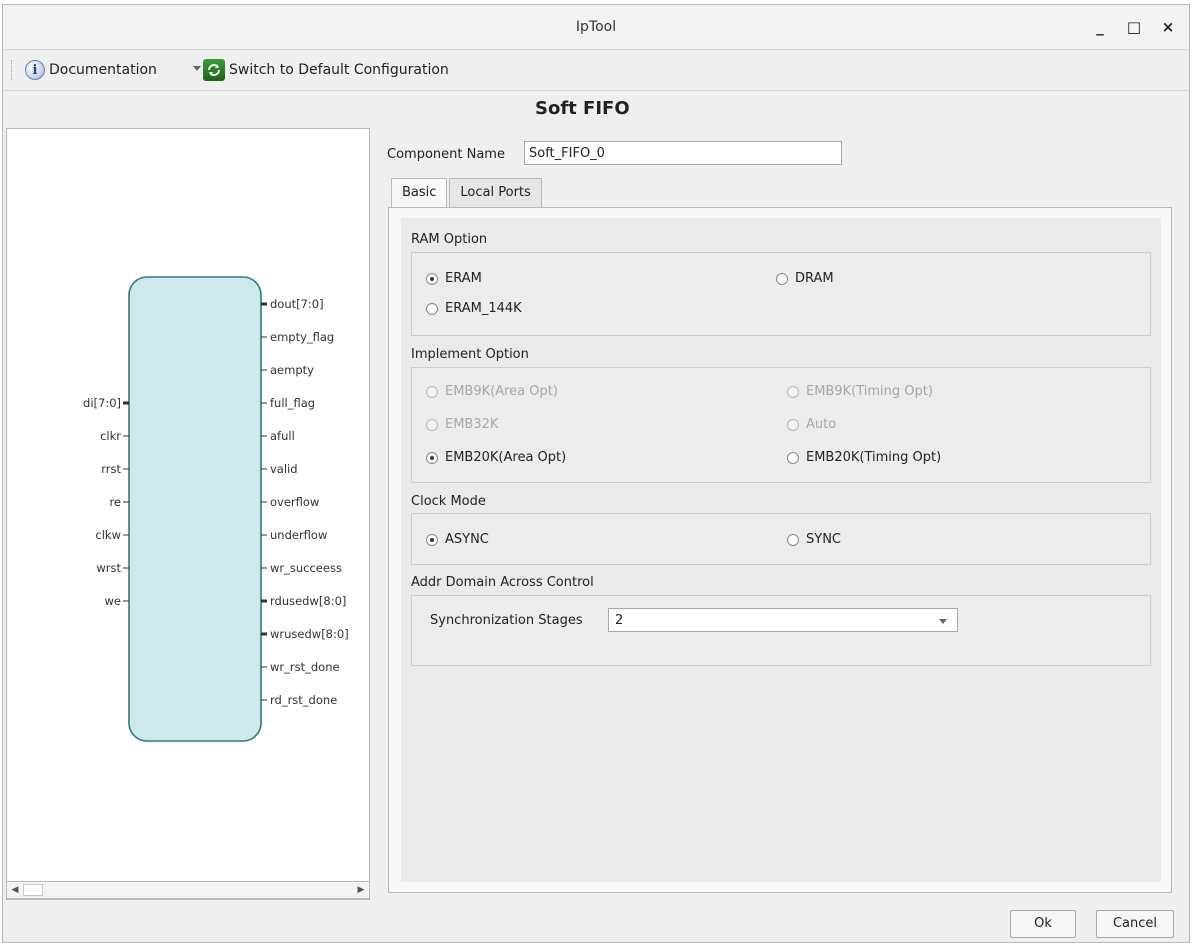 The height and width of the screenshot is (943, 1192). What do you see at coordinates (284, 469) in the screenshot?
I see `output-port-label: valid` at bounding box center [284, 469].